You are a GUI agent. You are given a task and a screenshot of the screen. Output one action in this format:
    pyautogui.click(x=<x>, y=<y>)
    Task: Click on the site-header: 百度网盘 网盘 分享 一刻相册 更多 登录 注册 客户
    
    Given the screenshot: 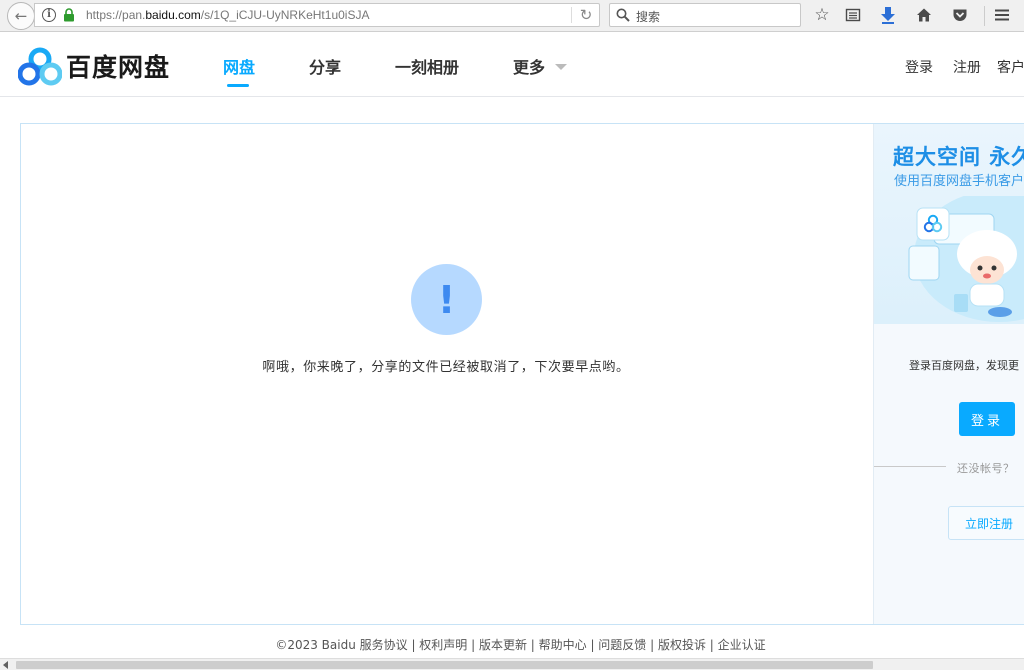 What is the action you would take?
    pyautogui.click(x=512, y=65)
    